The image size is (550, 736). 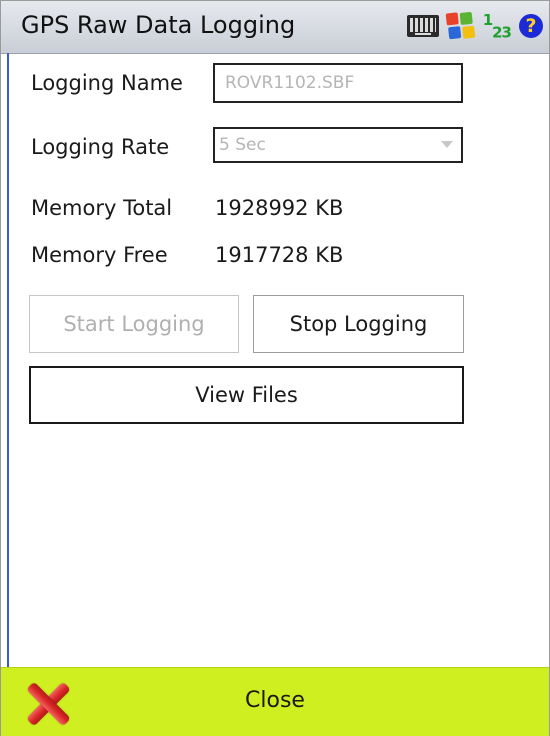 What do you see at coordinates (134, 324) in the screenshot?
I see `start-logging-button: Start Logging` at bounding box center [134, 324].